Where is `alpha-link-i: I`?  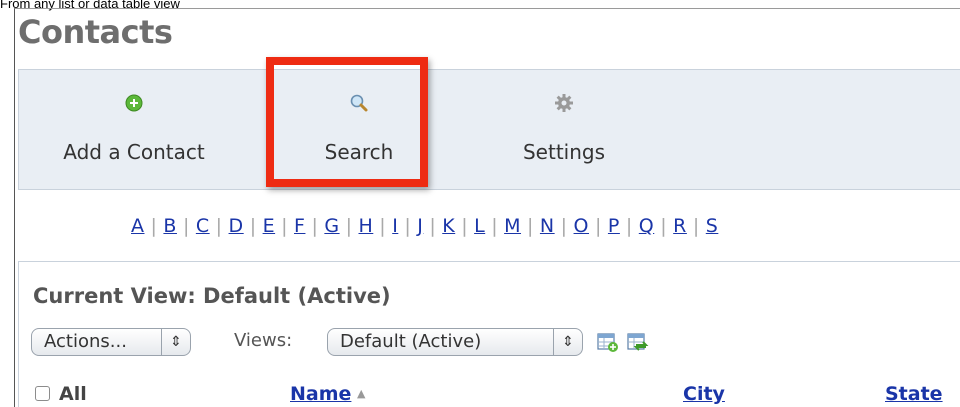 alpha-link-i: I is located at coordinates (395, 226).